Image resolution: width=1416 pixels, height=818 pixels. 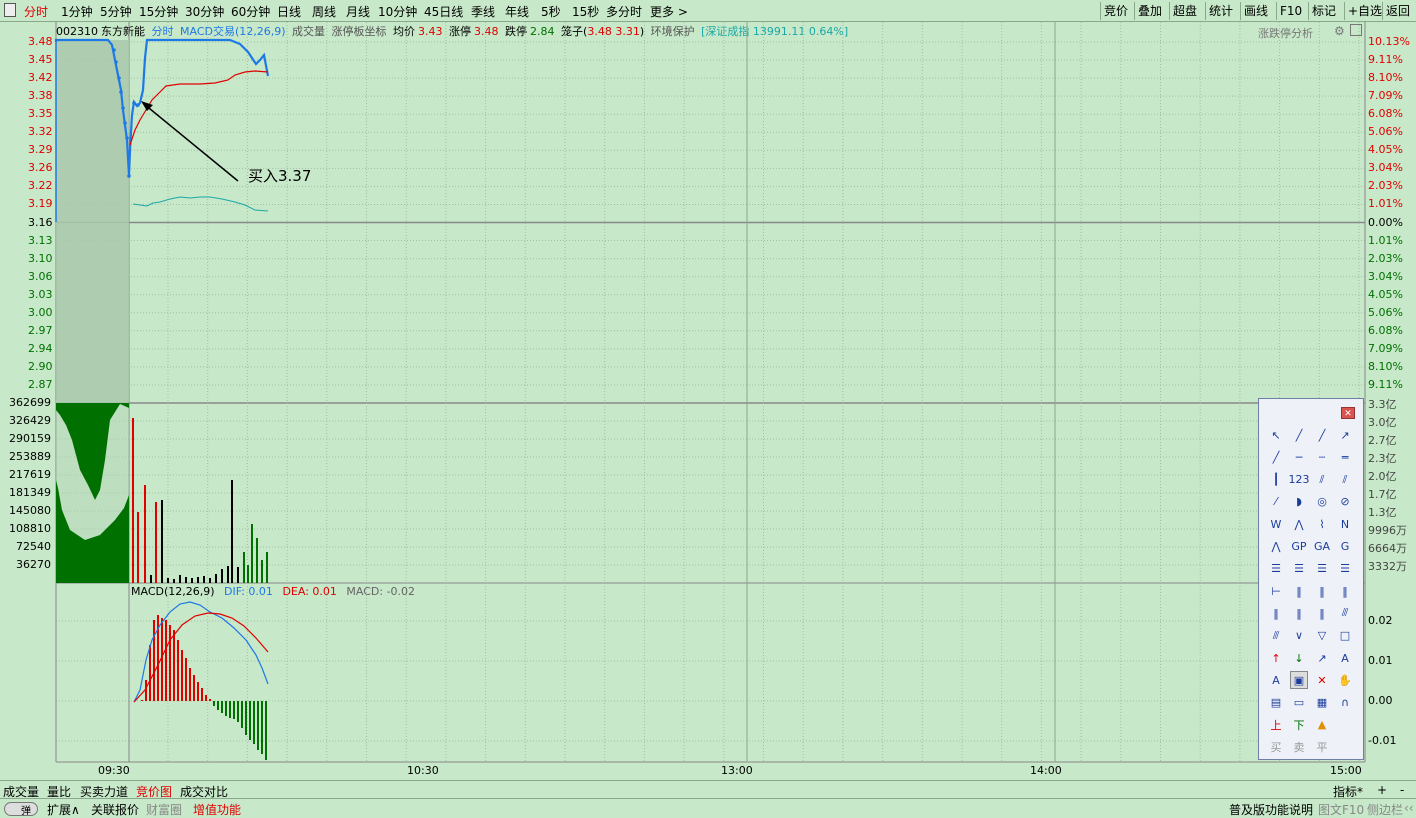 What do you see at coordinates (33, 546) in the screenshot?
I see `vol-tick-8: 72540` at bounding box center [33, 546].